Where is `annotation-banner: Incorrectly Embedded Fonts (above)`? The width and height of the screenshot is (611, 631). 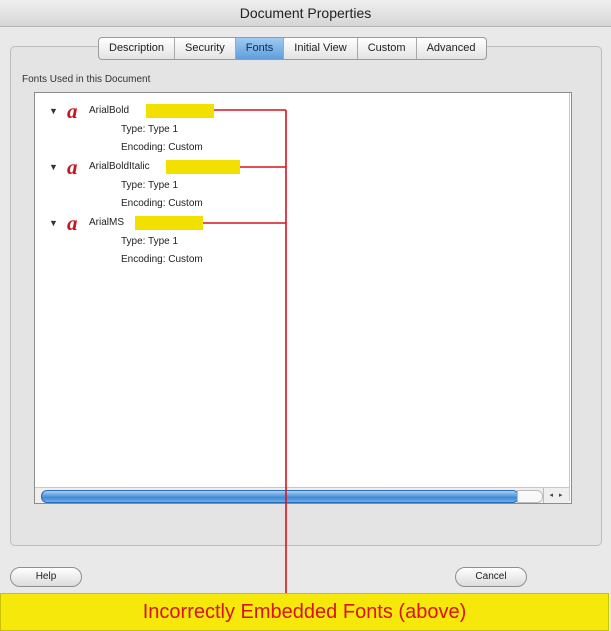
annotation-banner: Incorrectly Embedded Fonts (above) is located at coordinates (304, 612).